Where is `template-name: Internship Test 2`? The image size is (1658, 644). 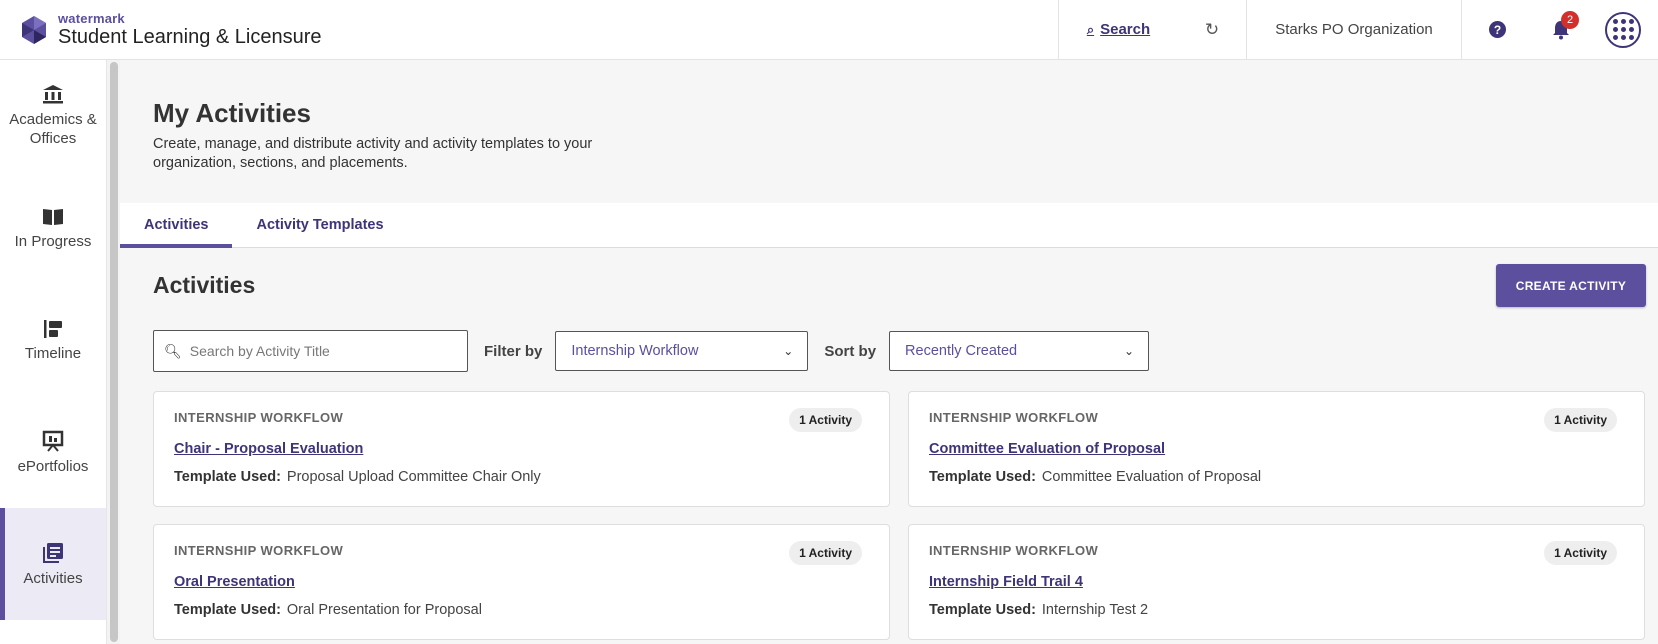 template-name: Internship Test 2 is located at coordinates (1095, 610).